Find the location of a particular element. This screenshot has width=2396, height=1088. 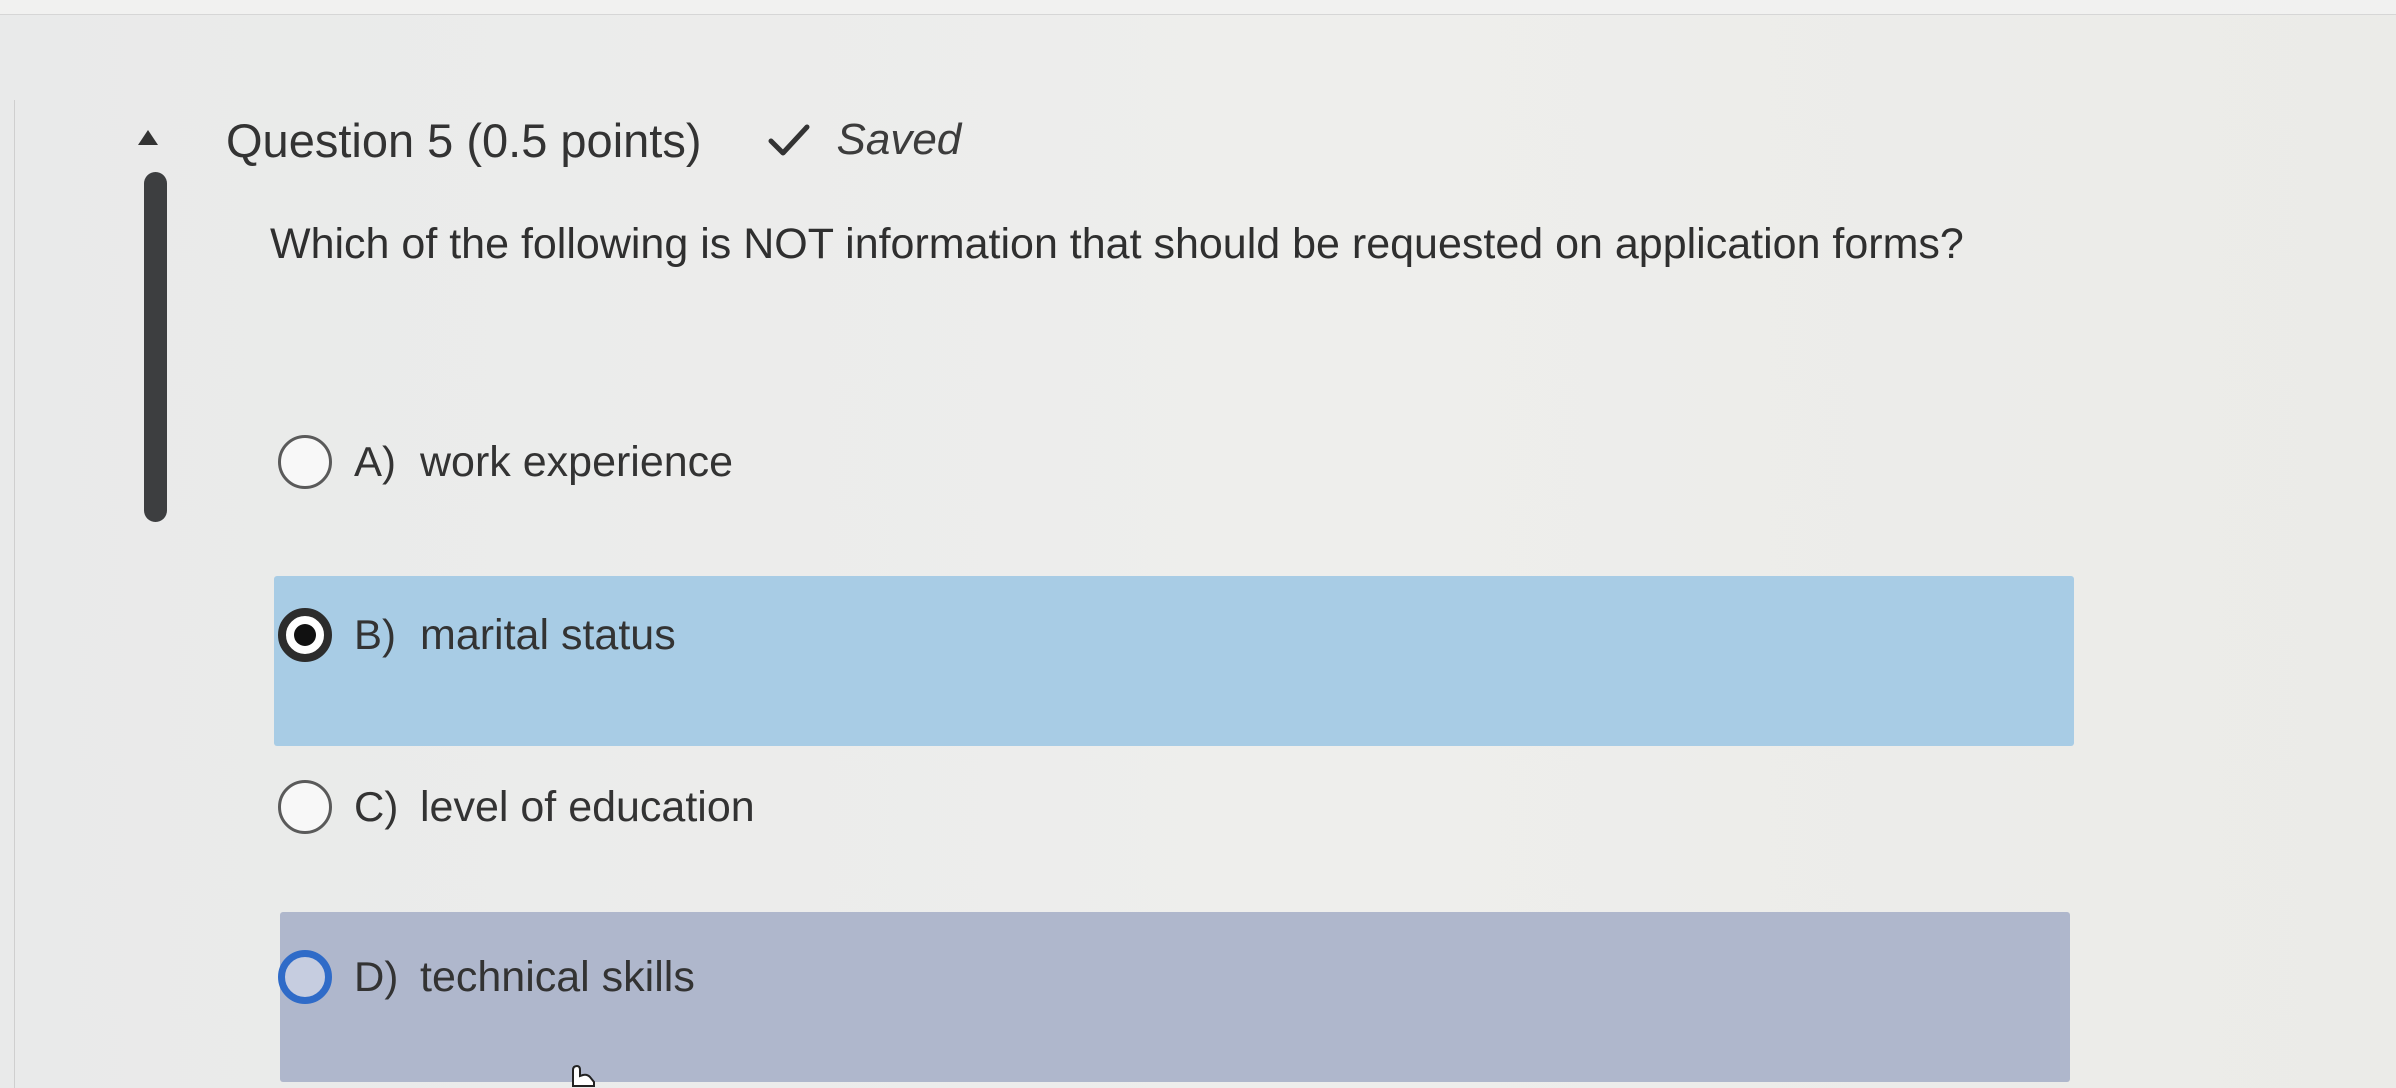

option-letter: C) is located at coordinates (376, 806).